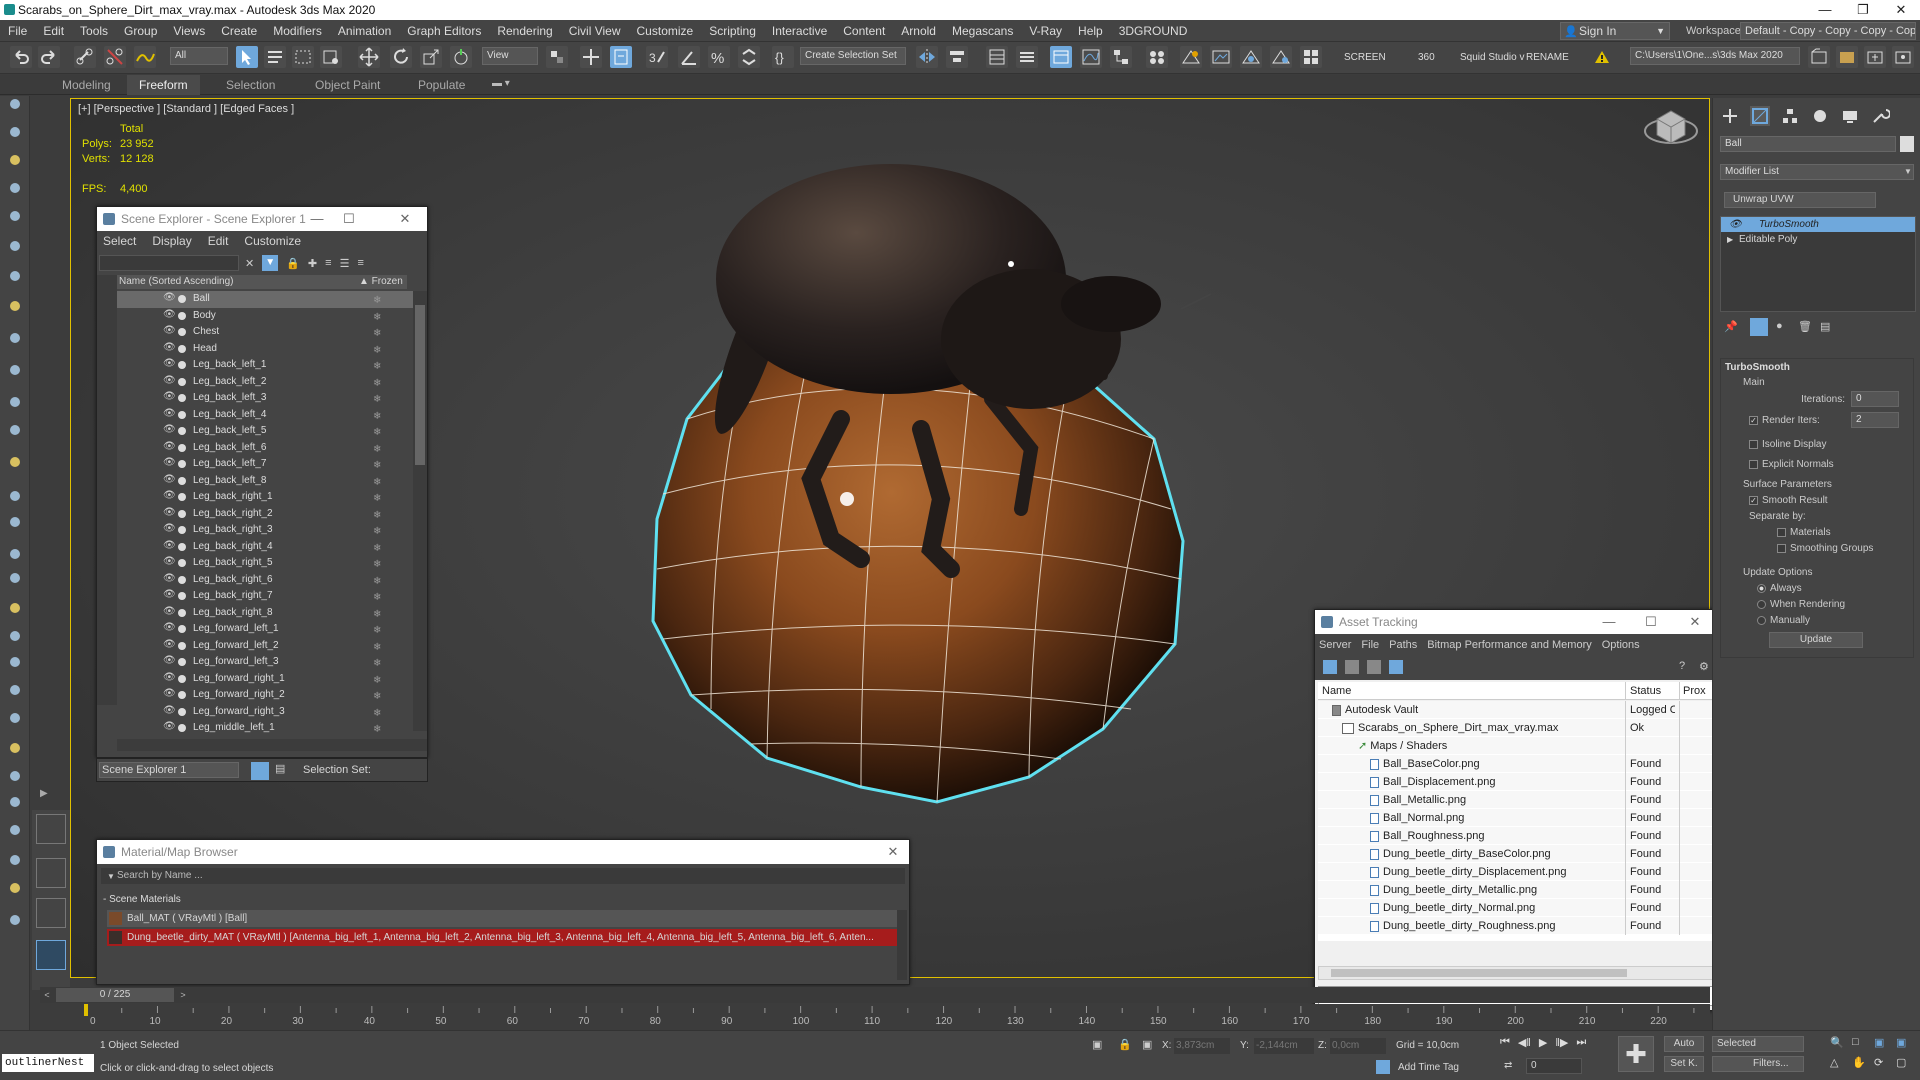 This screenshot has width=1920, height=1080. Describe the element at coordinates (1505, 1042) in the screenshot. I see `go-to-start-icon: ⏮` at that location.